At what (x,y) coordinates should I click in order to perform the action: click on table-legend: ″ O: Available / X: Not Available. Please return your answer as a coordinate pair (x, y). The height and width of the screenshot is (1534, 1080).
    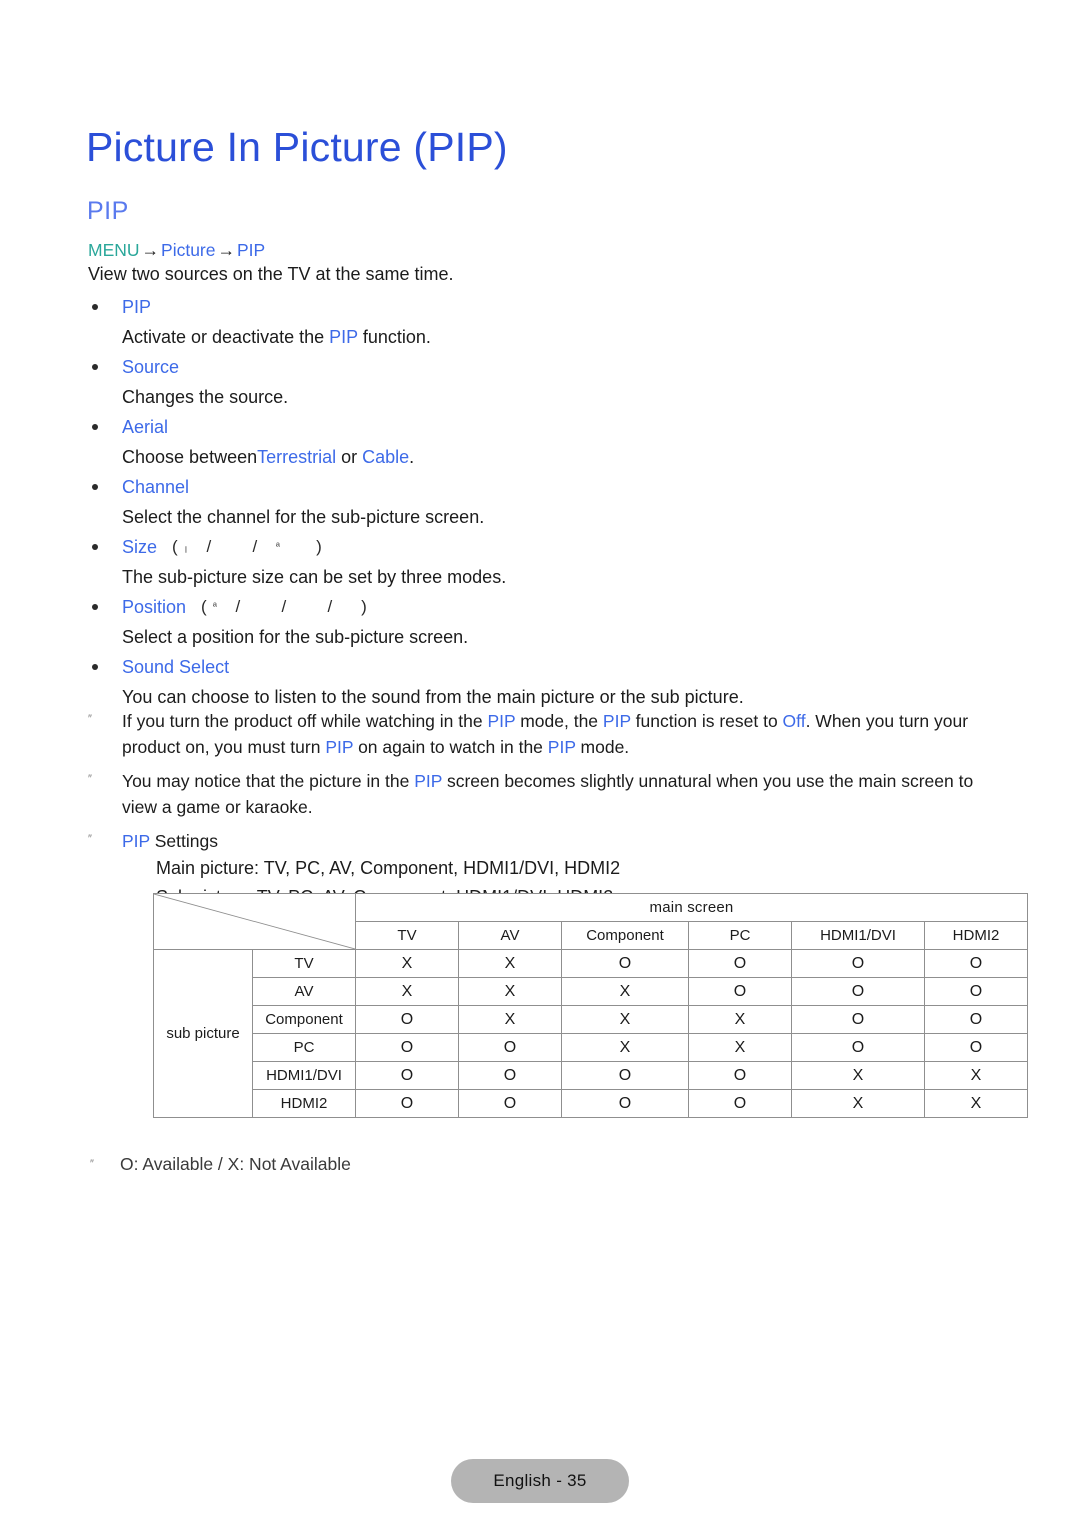
    Looking at the image, I should click on (220, 1164).